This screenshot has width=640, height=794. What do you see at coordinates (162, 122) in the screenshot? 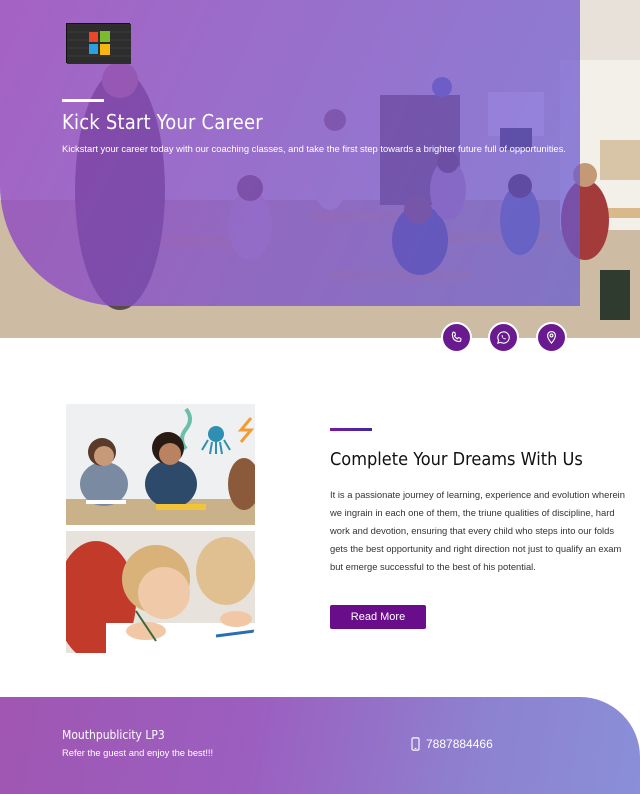
I see `hero-title: Kick Start Your Career` at bounding box center [162, 122].